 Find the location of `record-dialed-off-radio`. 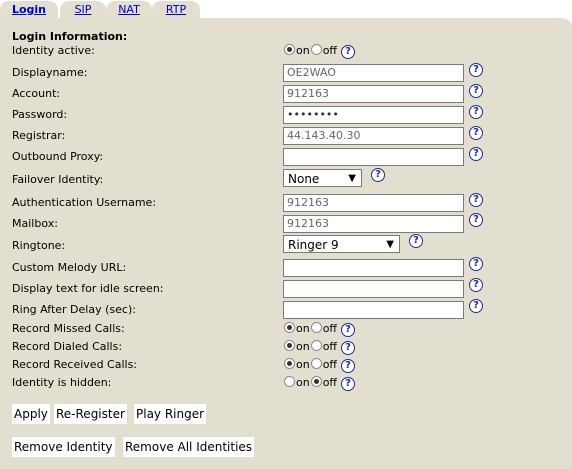

record-dialed-off-radio is located at coordinates (316, 345).